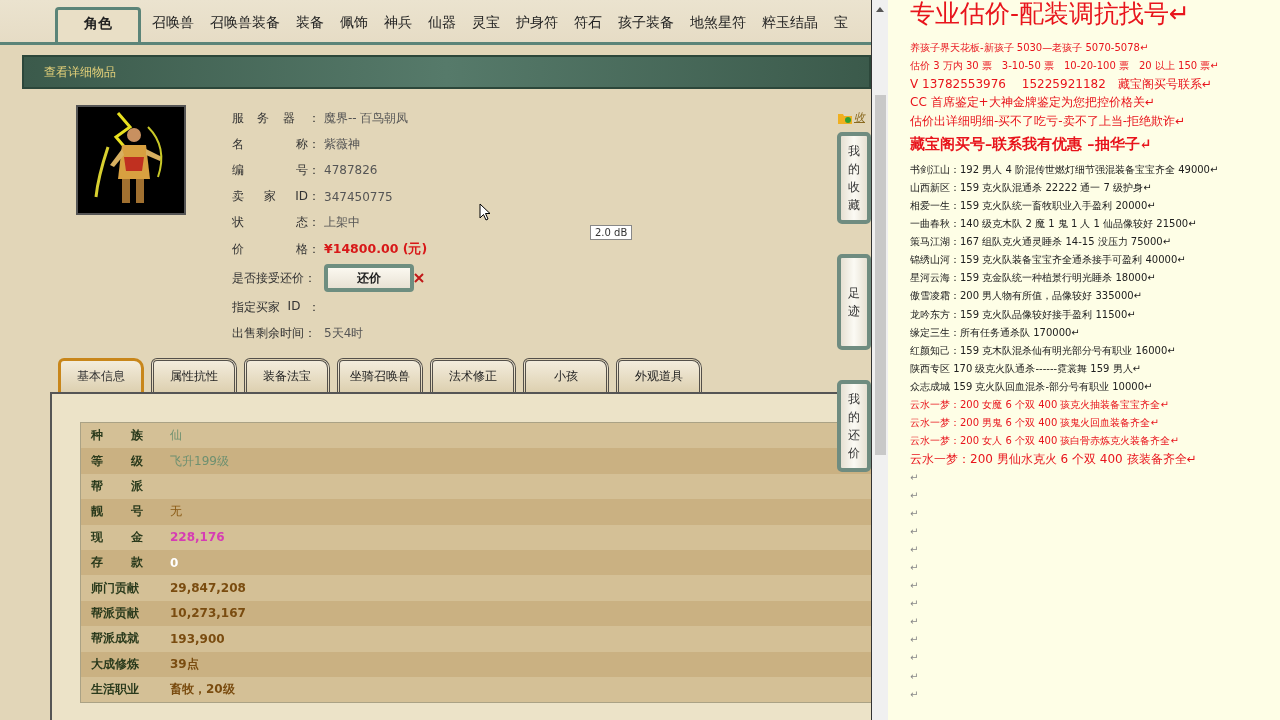 The height and width of the screenshot is (720, 1280). Describe the element at coordinates (376, 249) in the screenshot. I see `price-value: ¥14800.00 (元)` at that location.